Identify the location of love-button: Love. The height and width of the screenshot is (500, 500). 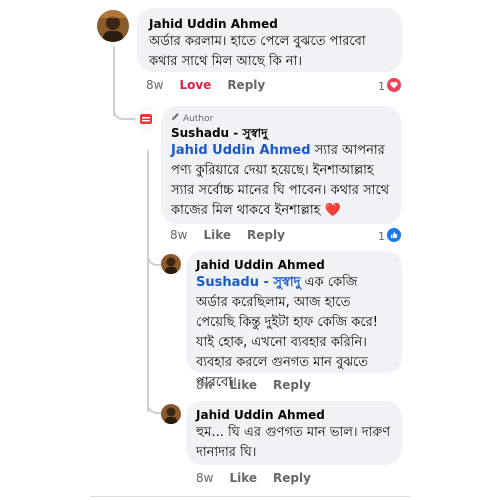
(195, 85).